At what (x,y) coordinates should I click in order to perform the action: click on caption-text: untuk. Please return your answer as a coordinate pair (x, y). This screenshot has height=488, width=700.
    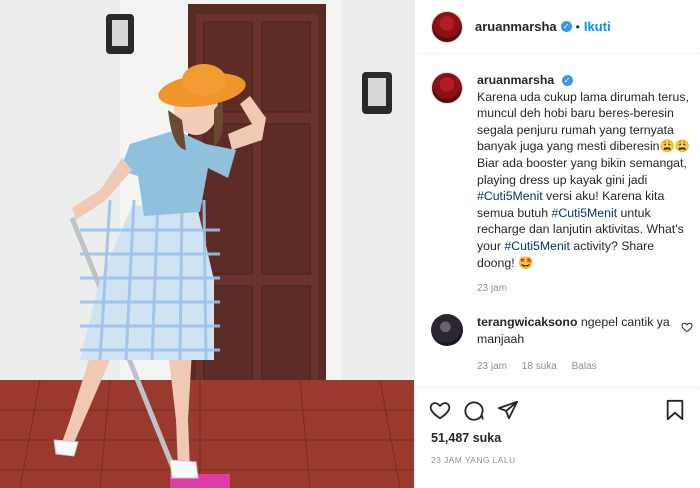
    Looking at the image, I should click on (634, 212).